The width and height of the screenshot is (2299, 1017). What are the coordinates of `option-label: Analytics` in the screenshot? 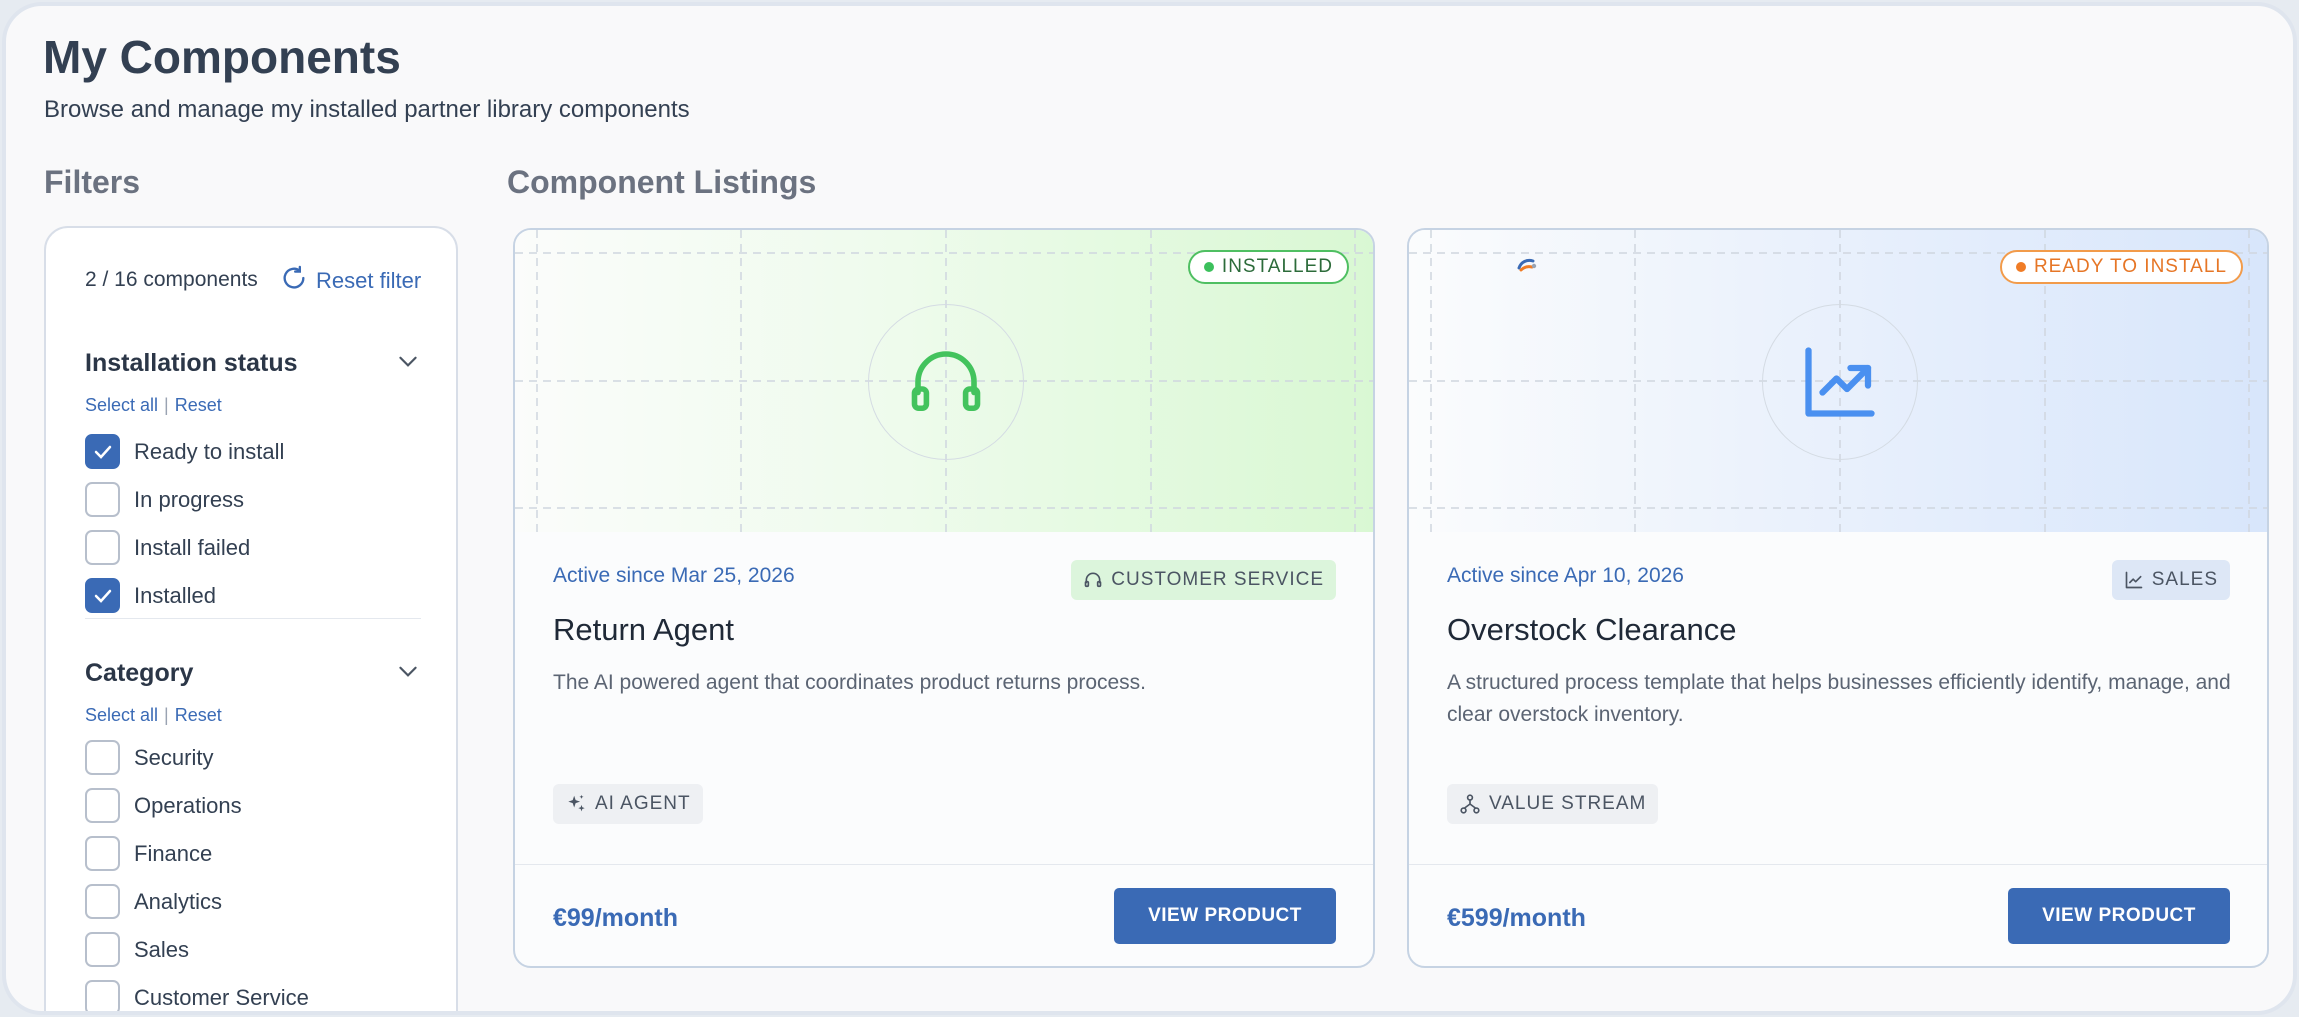 It's located at (178, 901).